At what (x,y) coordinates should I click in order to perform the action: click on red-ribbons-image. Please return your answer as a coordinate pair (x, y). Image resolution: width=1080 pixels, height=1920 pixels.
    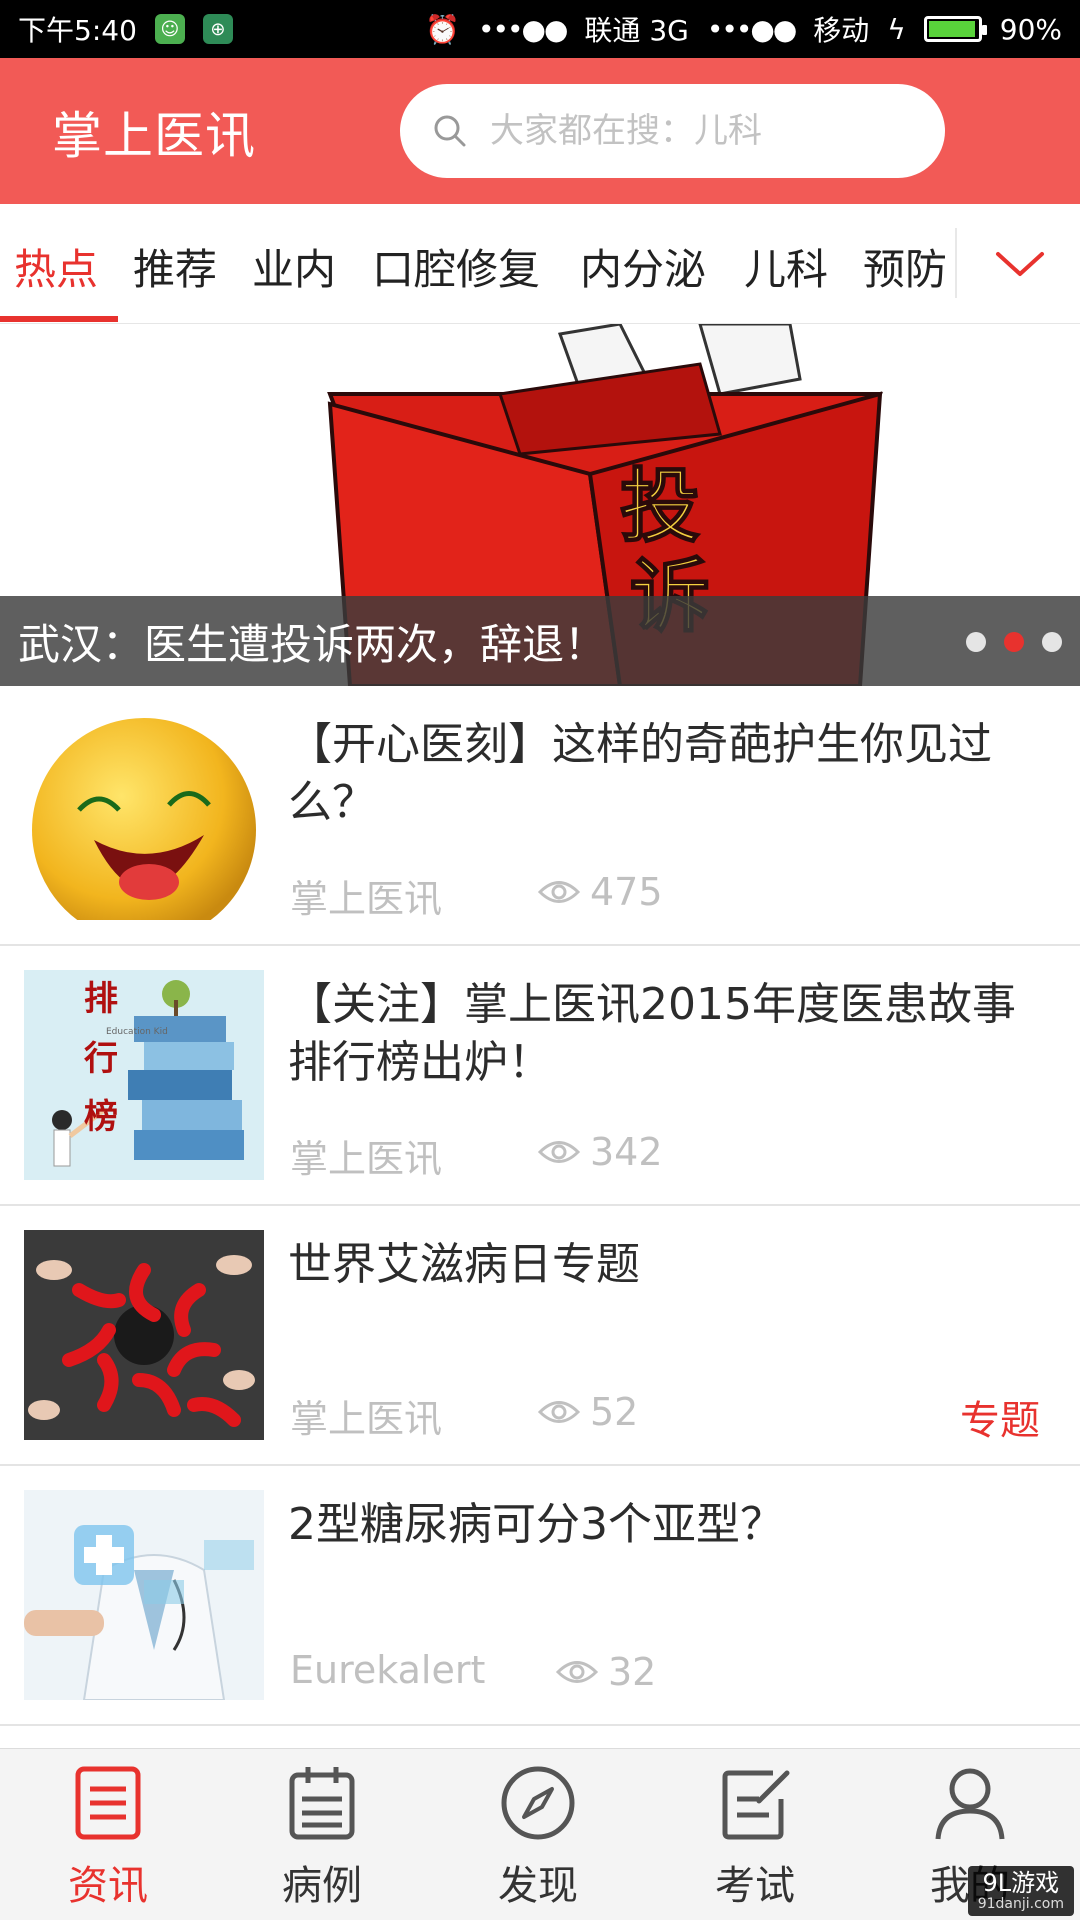
    Looking at the image, I should click on (144, 1335).